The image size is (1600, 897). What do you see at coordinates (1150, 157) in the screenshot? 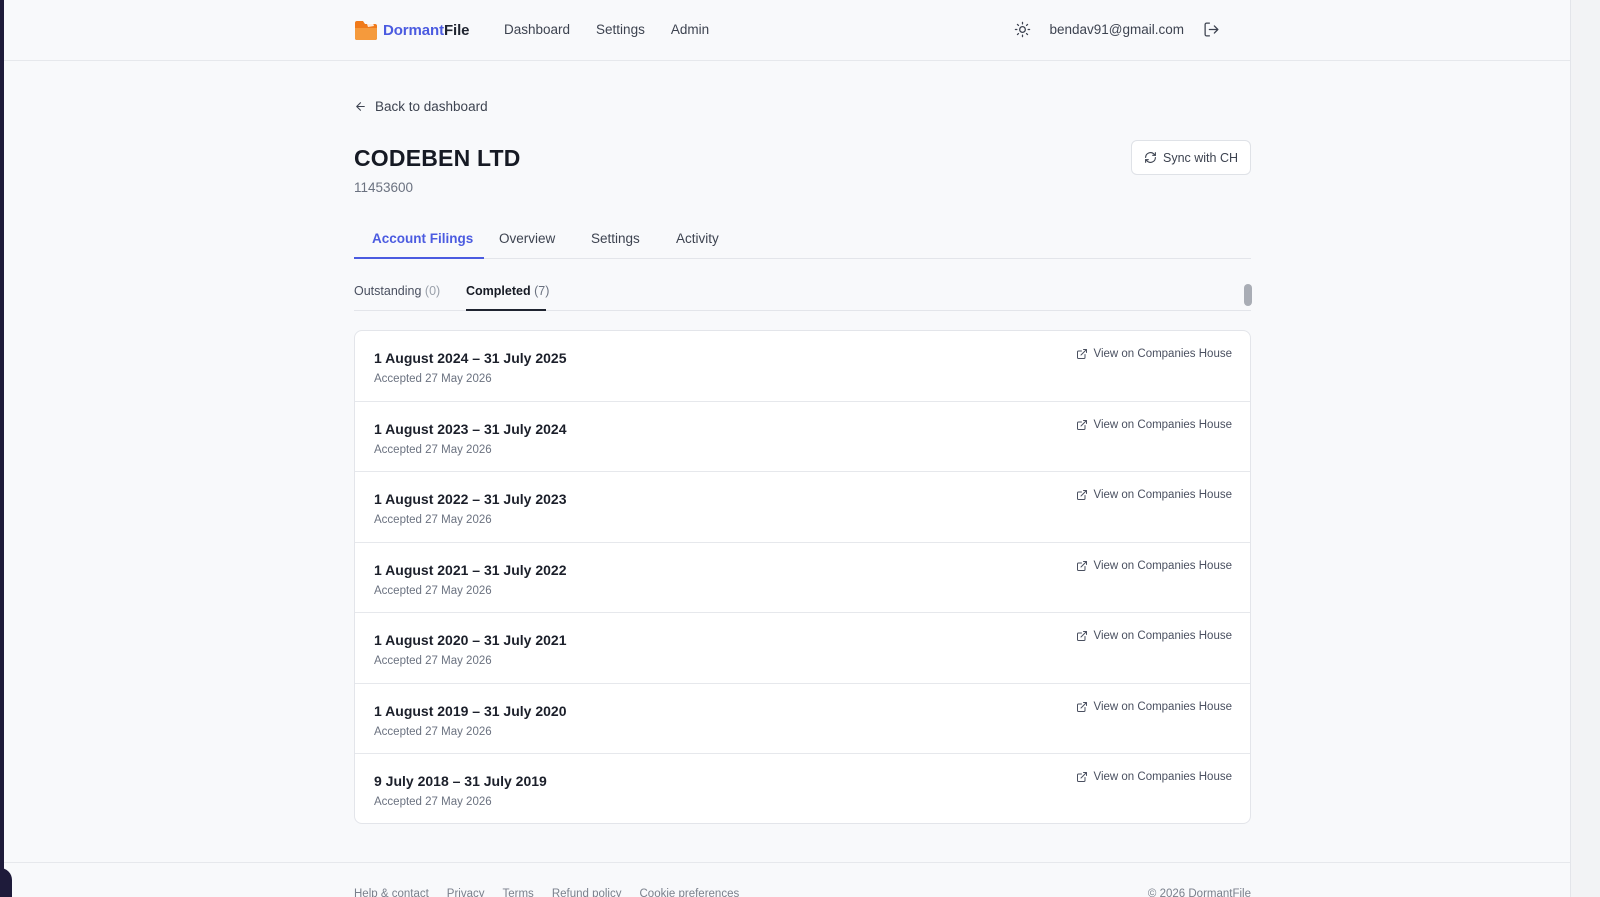
I see `refresh-icon` at bounding box center [1150, 157].